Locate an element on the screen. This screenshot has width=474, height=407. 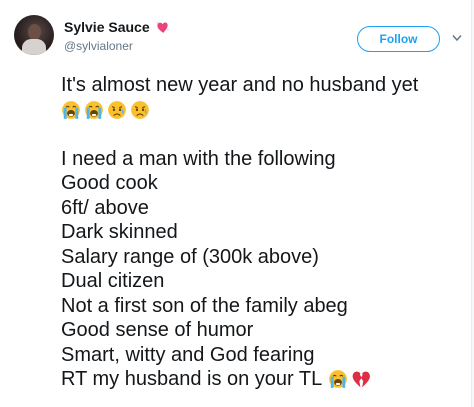
tweet-line-text: Good sense of humor is located at coordinates (157, 330).